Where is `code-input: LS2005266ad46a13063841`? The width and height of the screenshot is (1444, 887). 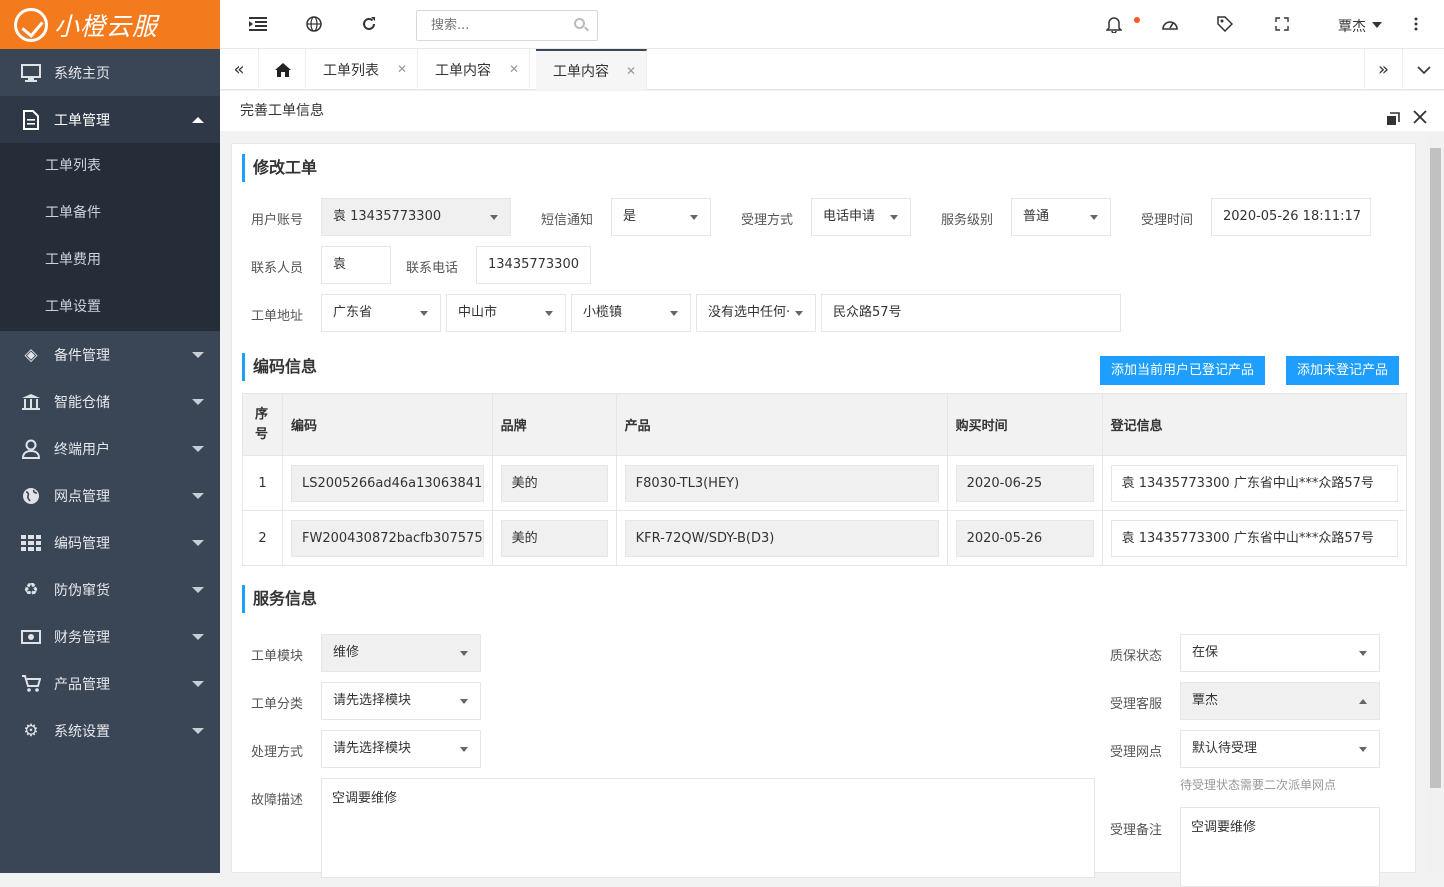
code-input: LS2005266ad46a13063841 is located at coordinates (387, 483).